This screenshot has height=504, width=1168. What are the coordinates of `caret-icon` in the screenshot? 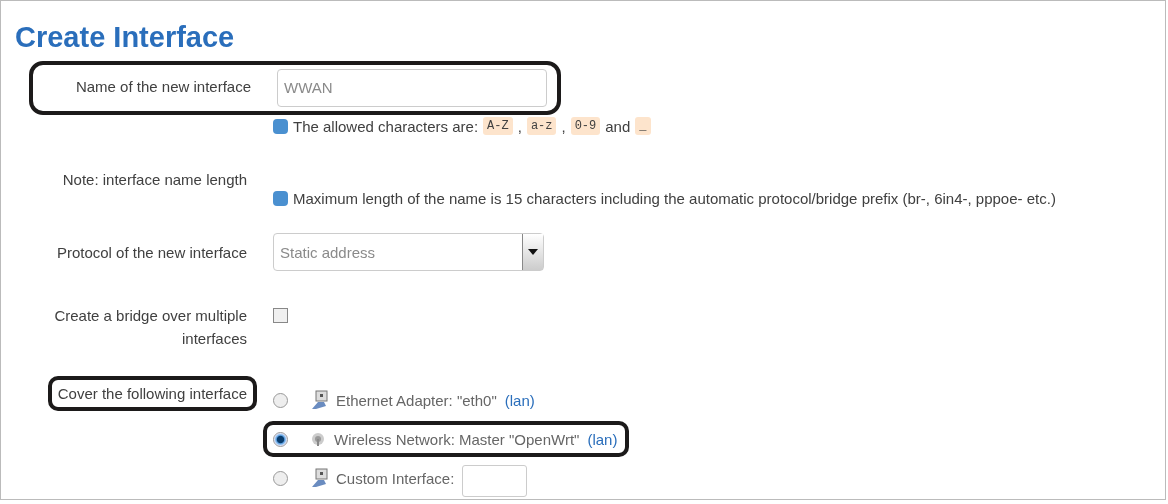 It's located at (533, 252).